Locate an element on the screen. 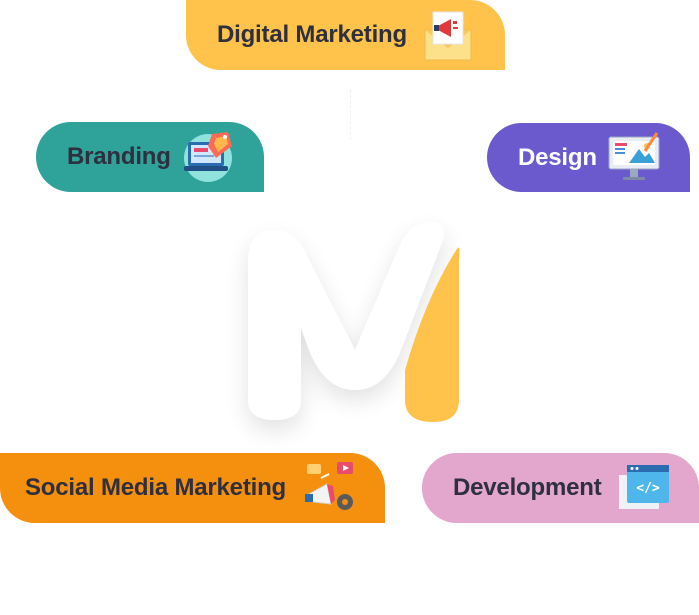  m-logo-icon is located at coordinates (354, 322).